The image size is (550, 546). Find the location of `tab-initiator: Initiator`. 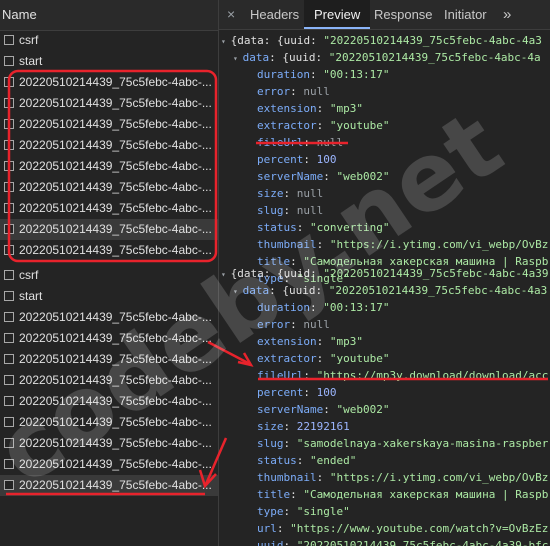

tab-initiator: Initiator is located at coordinates (465, 14).